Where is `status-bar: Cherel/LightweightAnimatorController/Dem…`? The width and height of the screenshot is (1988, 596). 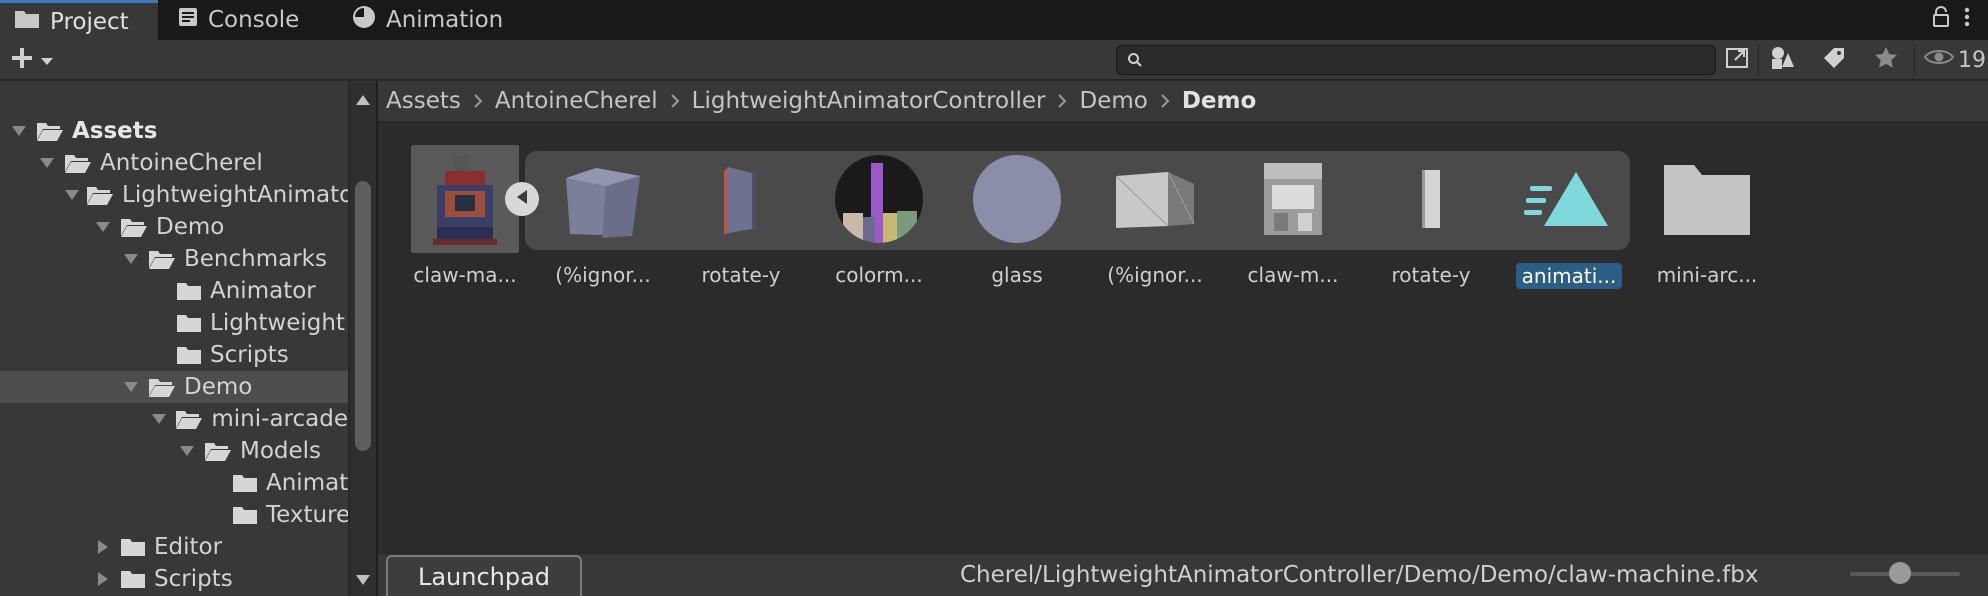 status-bar: Cherel/LightweightAnimatorController/Dem… is located at coordinates (1183, 574).